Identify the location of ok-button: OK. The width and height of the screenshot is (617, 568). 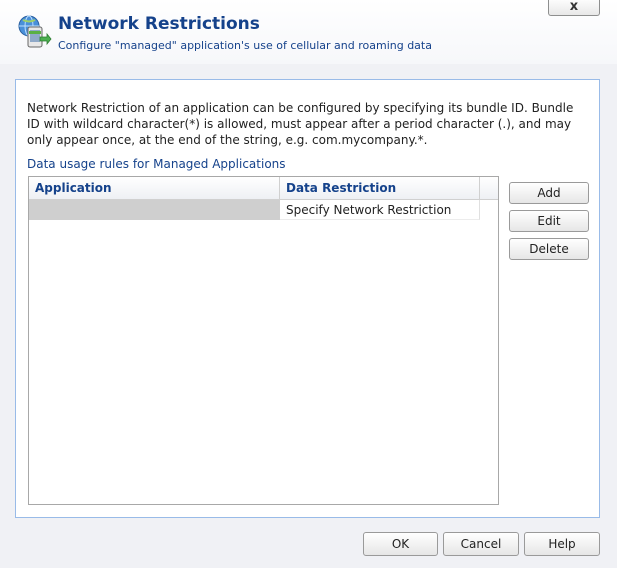
(400, 544).